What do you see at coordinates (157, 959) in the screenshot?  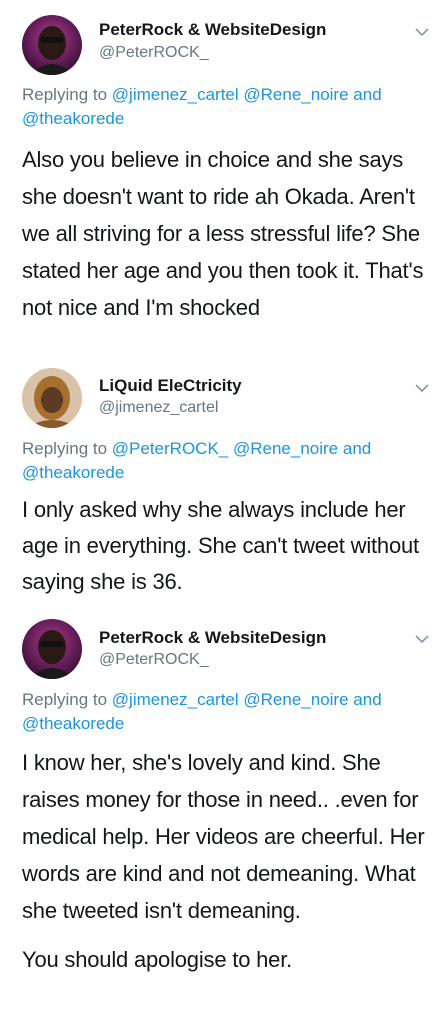 I see `tweet-text-paragraph: You should apologise to her.` at bounding box center [157, 959].